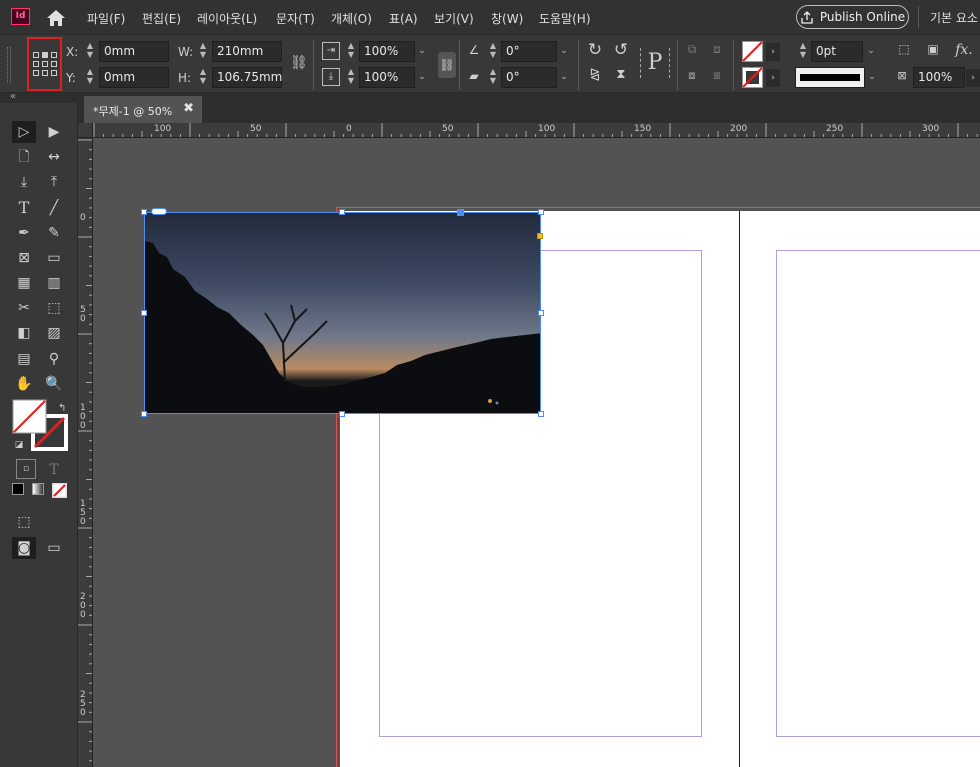 The image size is (980, 767). Describe the element at coordinates (54, 283) in the screenshot. I see `vertical-grid-tool-icon: ▥` at that location.